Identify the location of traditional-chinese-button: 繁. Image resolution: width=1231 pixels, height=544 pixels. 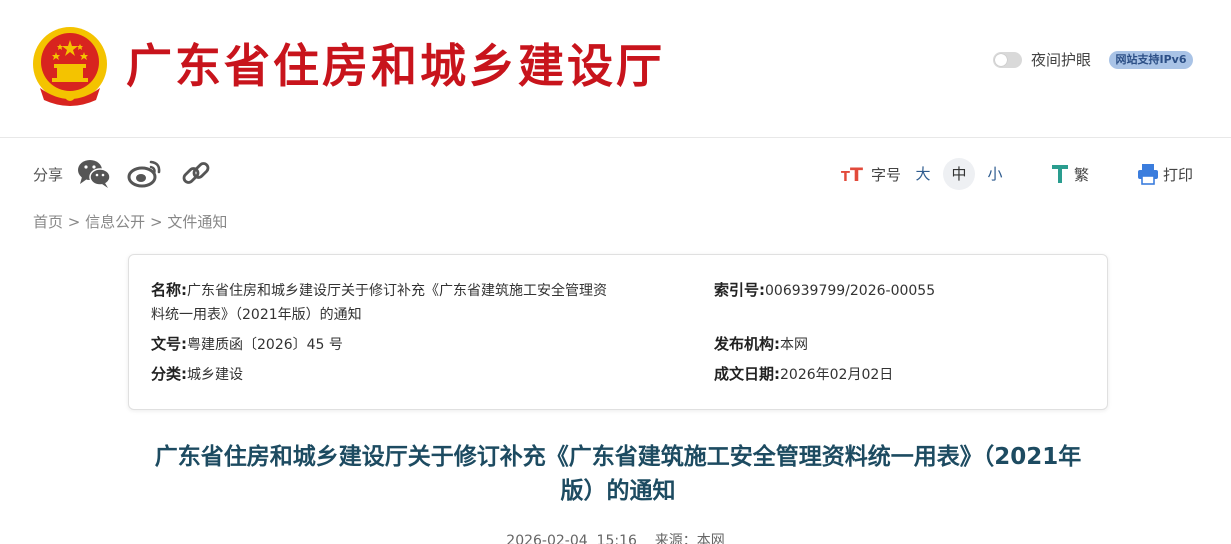
(1070, 174).